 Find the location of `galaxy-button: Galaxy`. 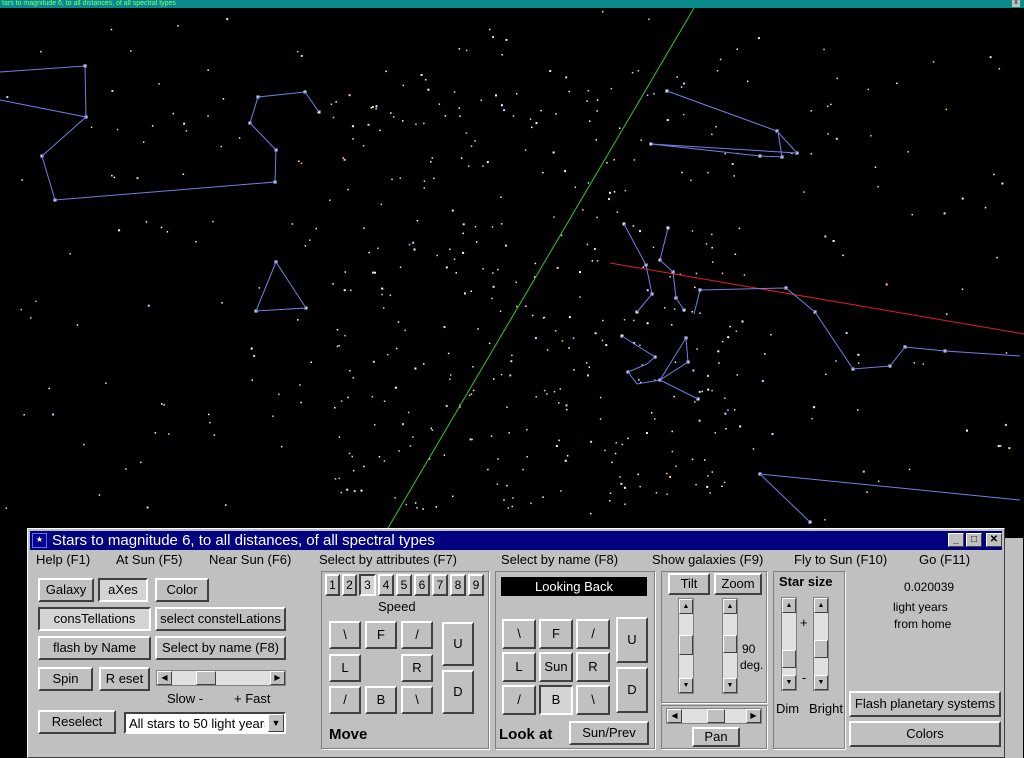

galaxy-button: Galaxy is located at coordinates (66, 590).